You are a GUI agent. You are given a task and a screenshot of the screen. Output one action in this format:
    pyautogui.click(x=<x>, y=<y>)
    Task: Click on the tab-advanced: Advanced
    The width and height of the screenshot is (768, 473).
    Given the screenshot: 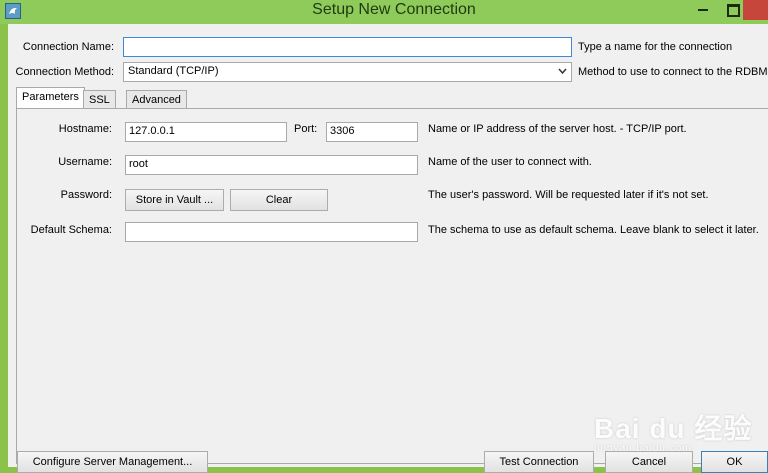 What is the action you would take?
    pyautogui.click(x=156, y=99)
    